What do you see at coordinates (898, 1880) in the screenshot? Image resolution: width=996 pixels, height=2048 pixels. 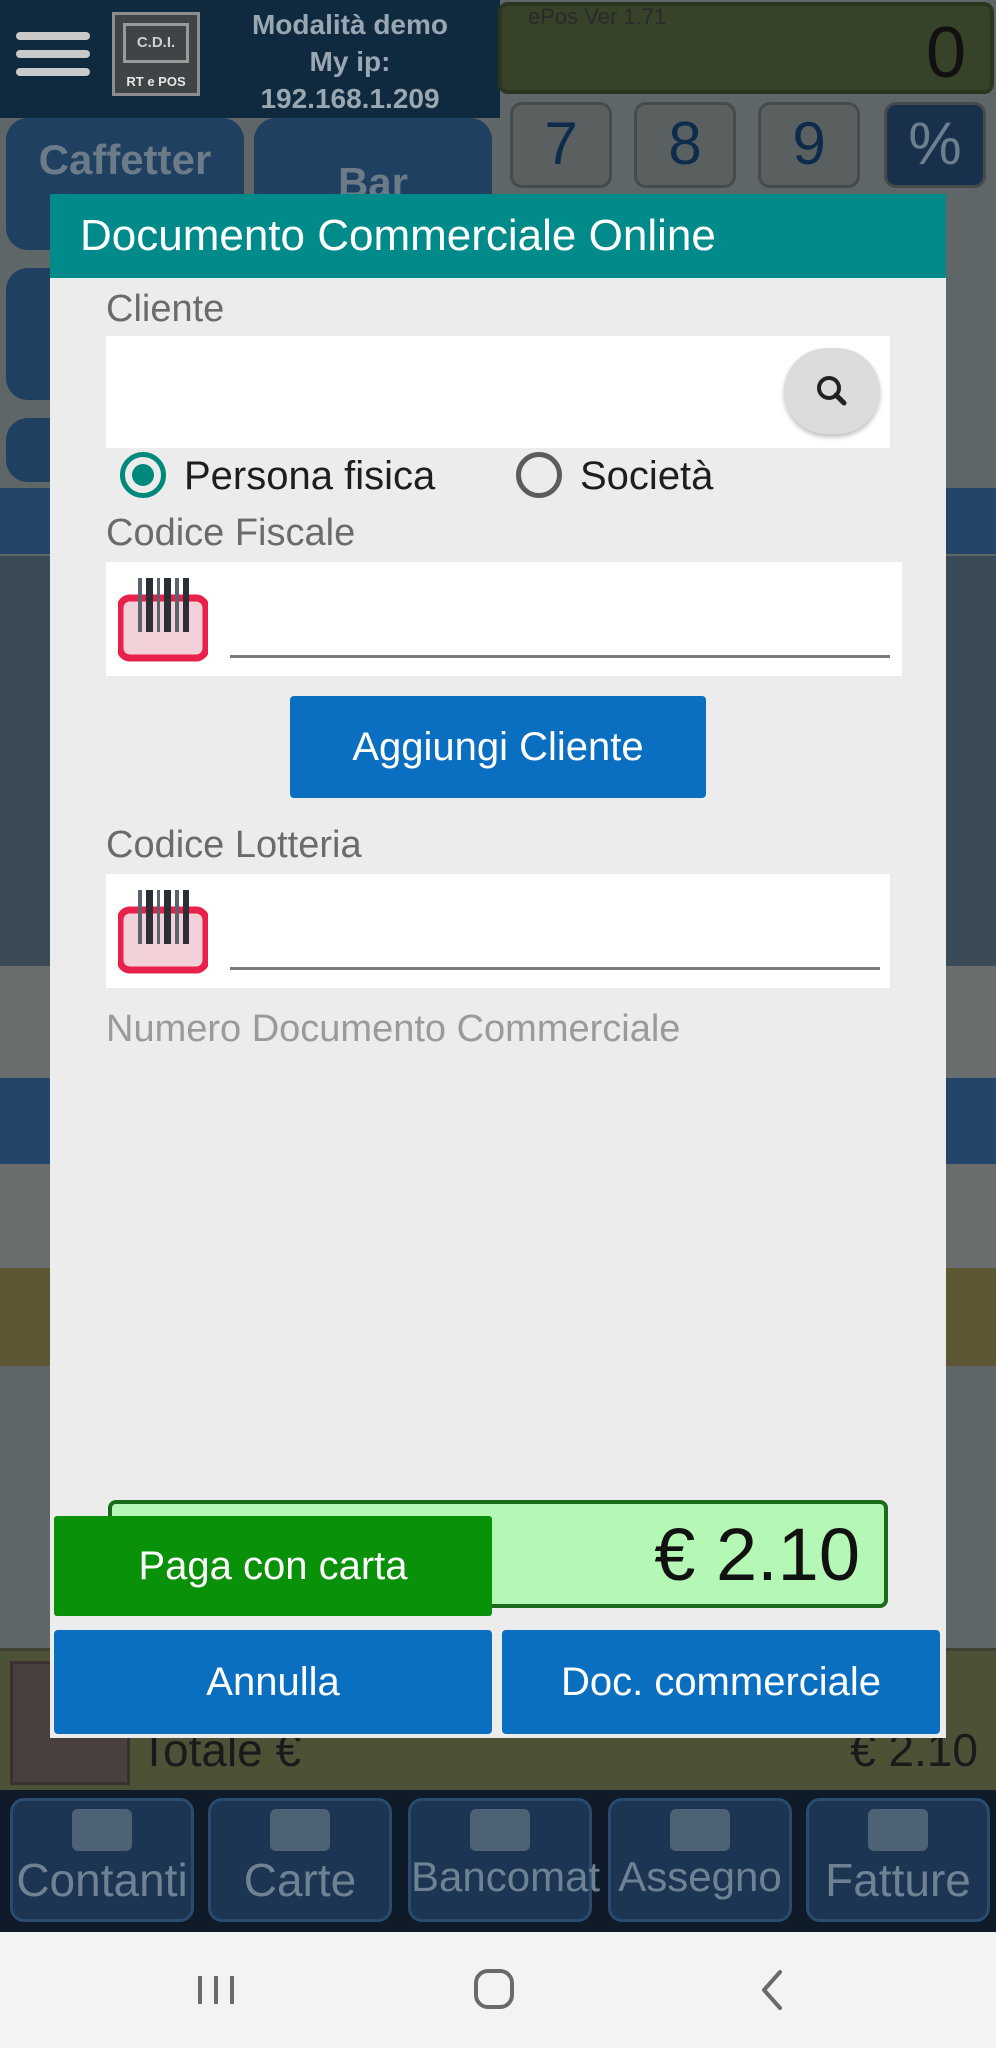 I see `invoices-label: Fatture` at bounding box center [898, 1880].